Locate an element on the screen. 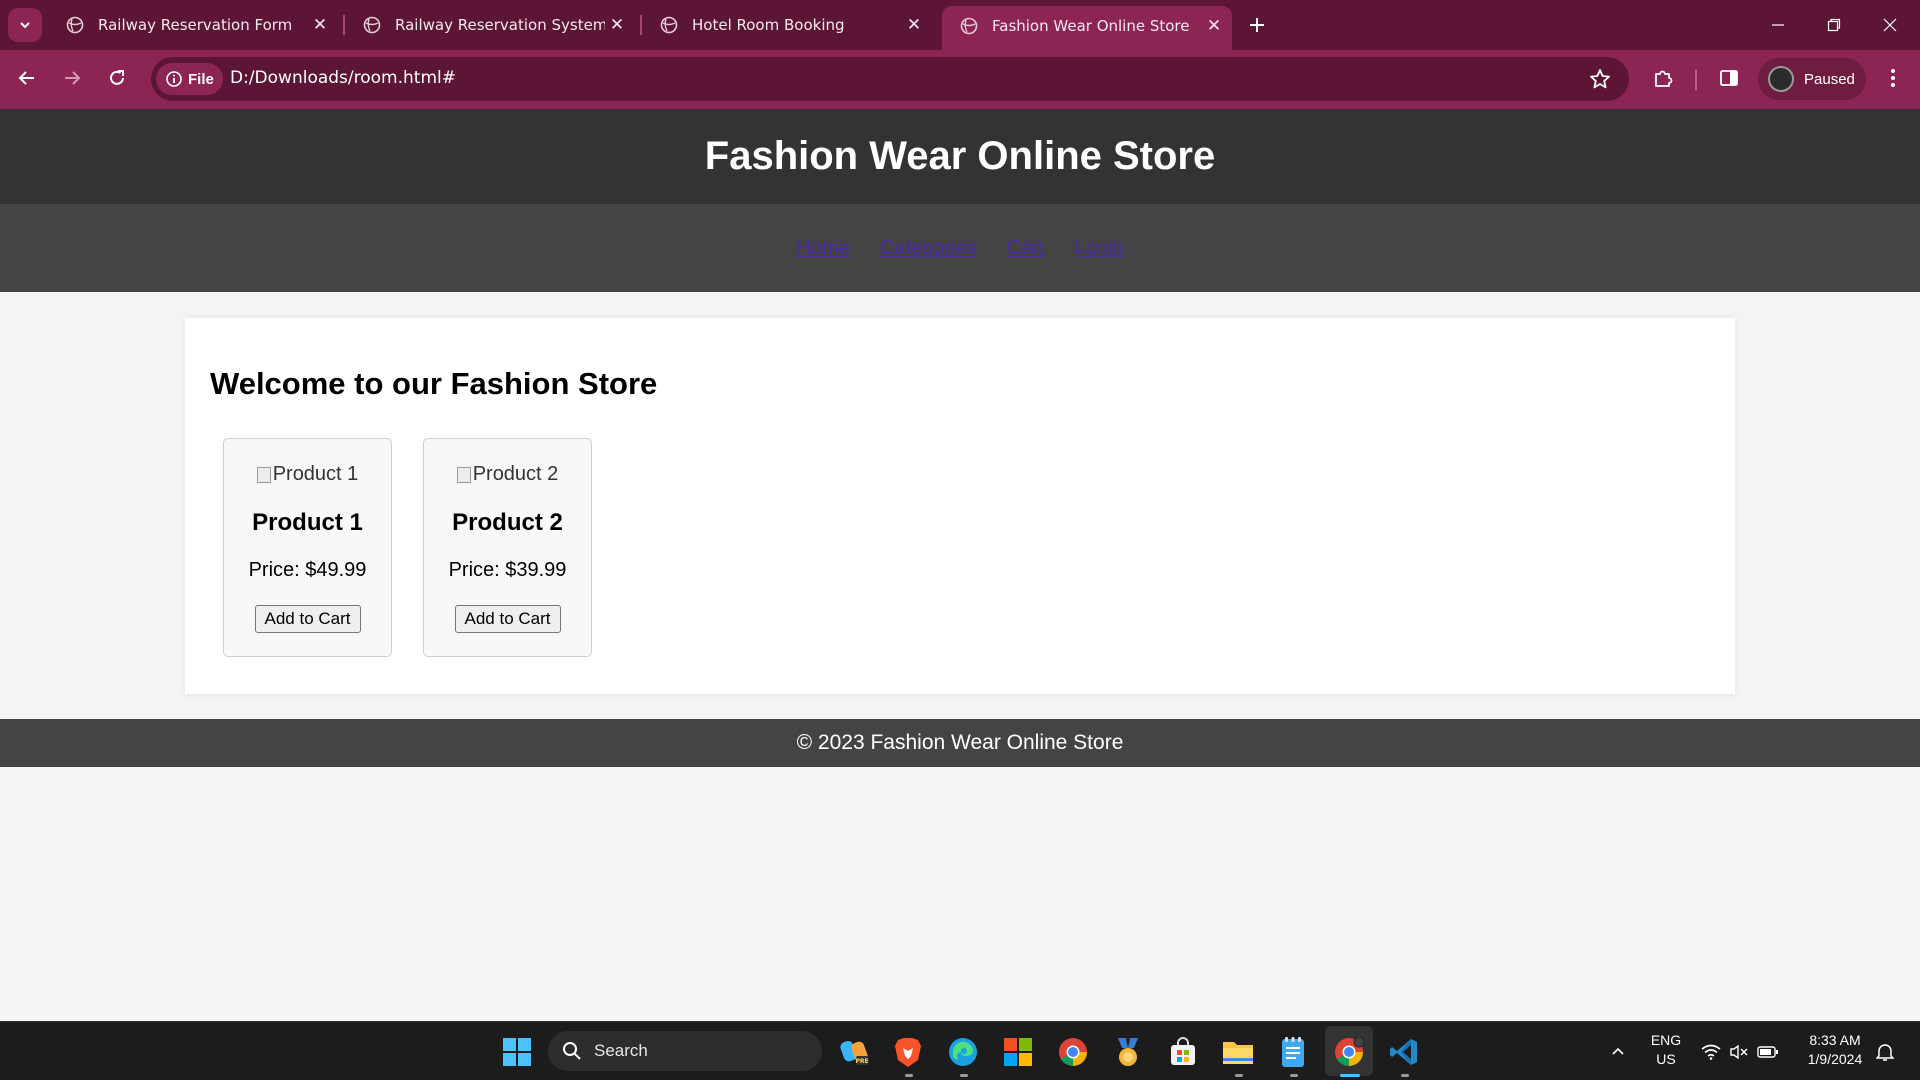  product-name: Product 2 is located at coordinates (507, 522).